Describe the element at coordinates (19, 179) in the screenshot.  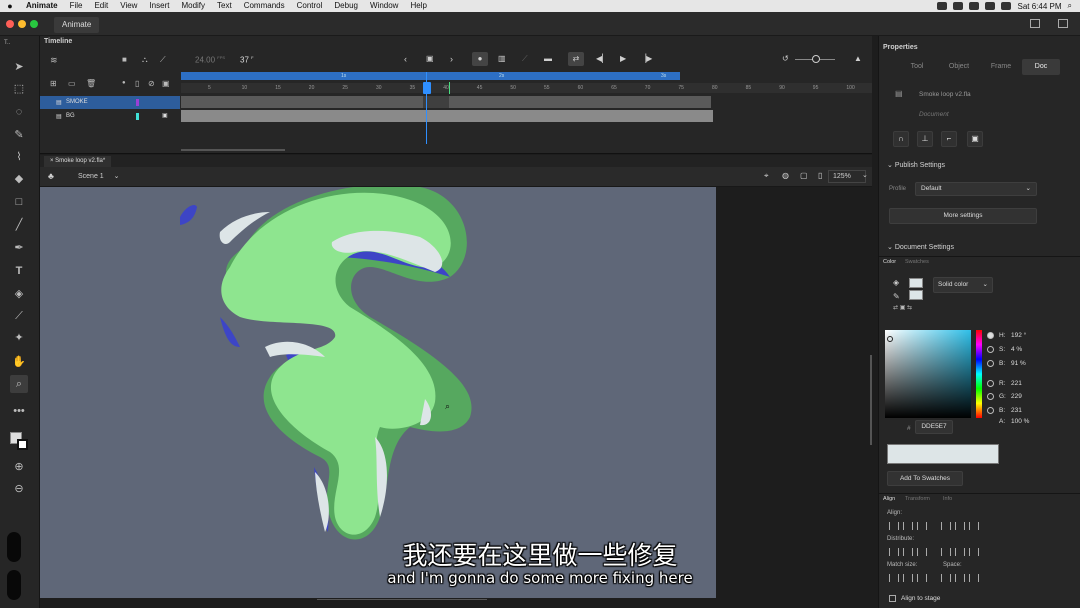
I see `eraser-icon: ◆` at that location.